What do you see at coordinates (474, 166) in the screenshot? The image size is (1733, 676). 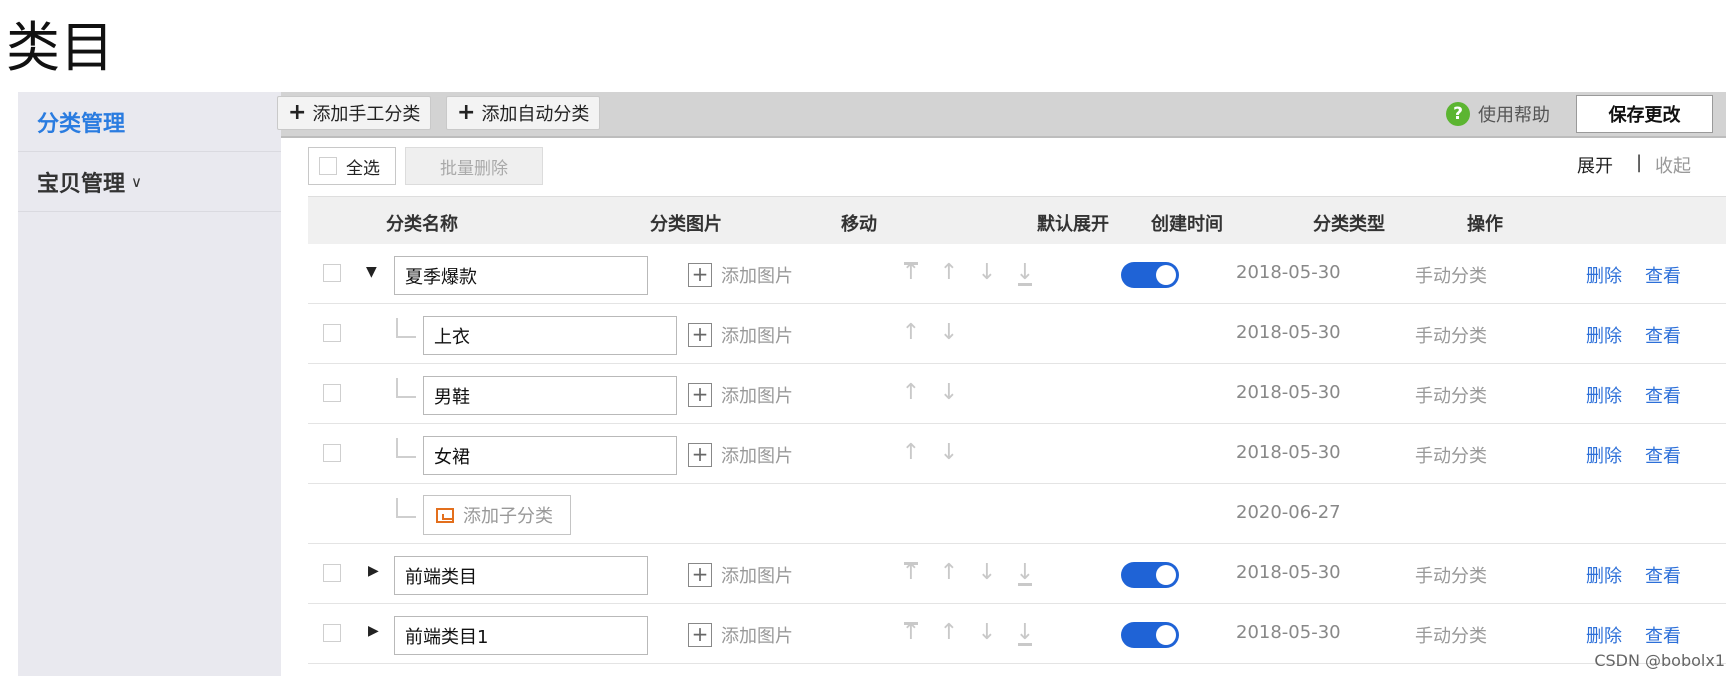 I see `batch-delete-button: 批量删除` at bounding box center [474, 166].